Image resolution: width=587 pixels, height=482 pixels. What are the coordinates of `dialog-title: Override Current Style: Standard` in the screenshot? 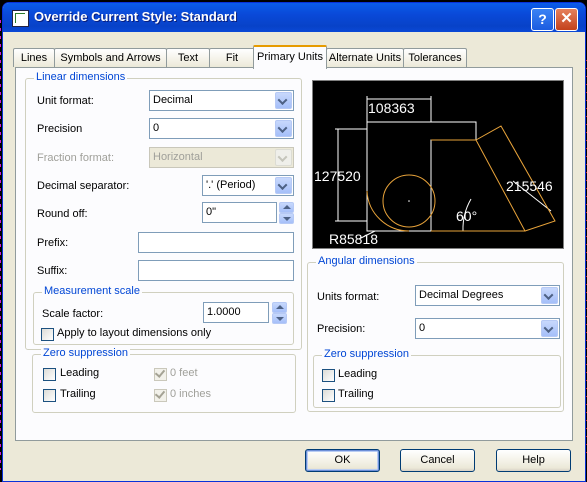 It's located at (135, 16).